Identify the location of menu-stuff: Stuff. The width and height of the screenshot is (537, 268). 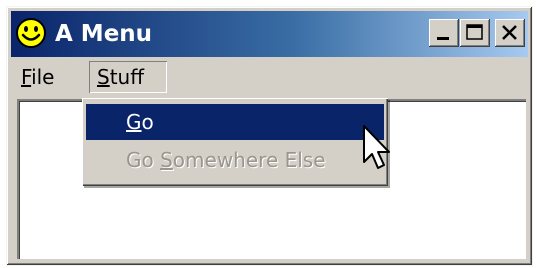
(128, 77).